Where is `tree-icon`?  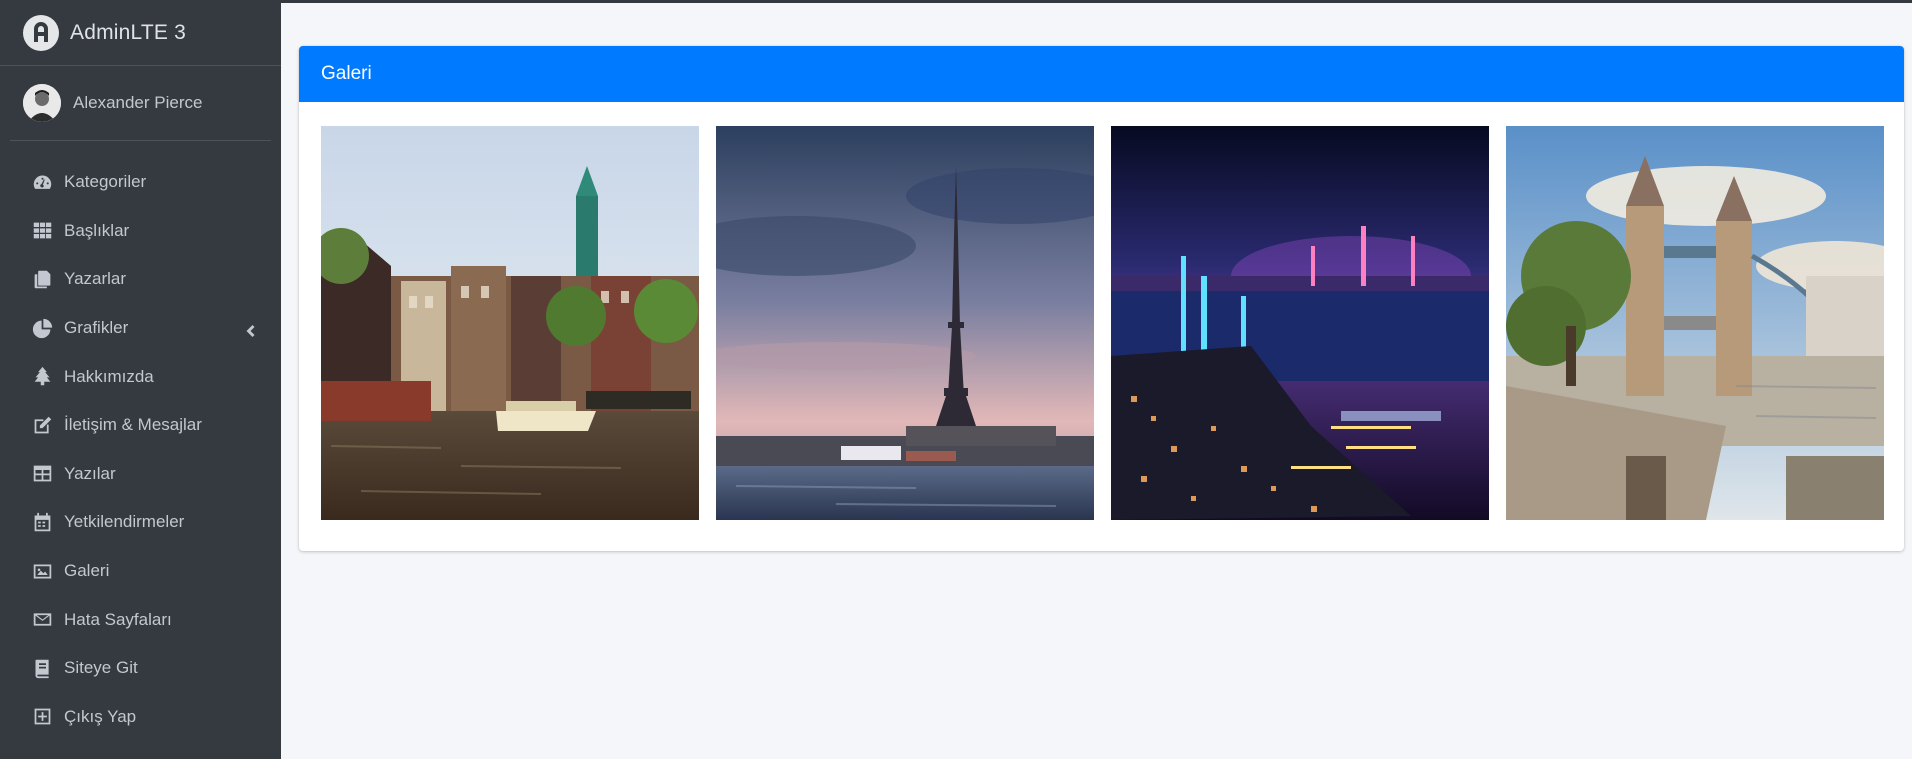 tree-icon is located at coordinates (42, 377).